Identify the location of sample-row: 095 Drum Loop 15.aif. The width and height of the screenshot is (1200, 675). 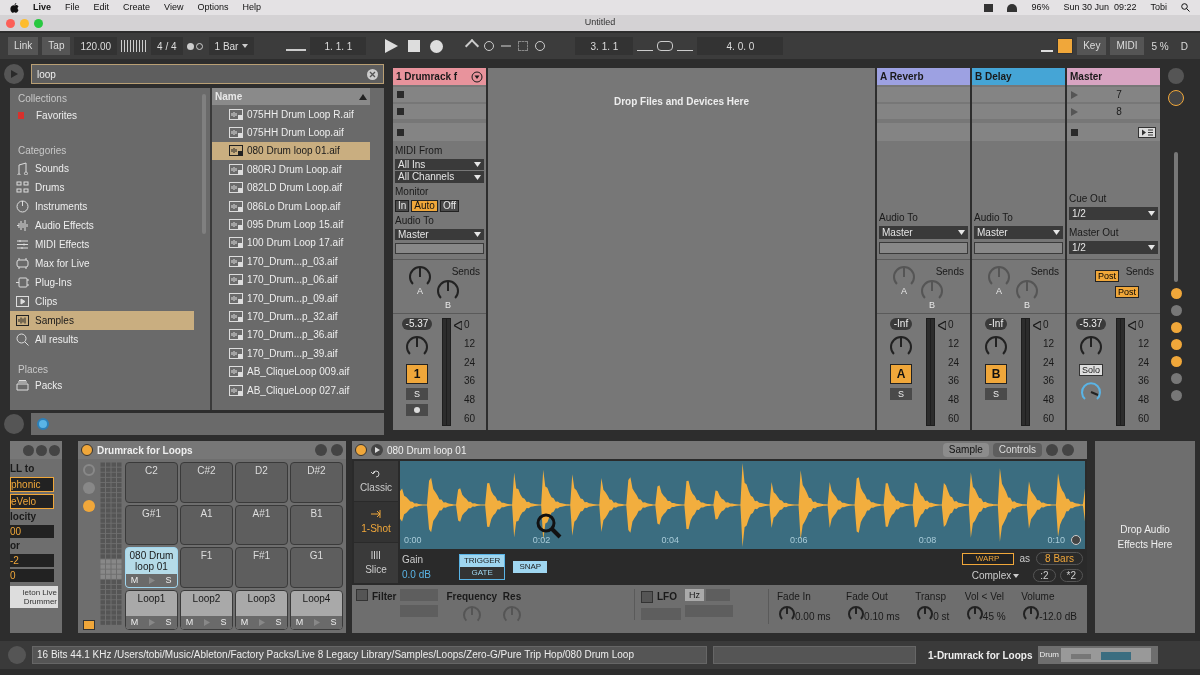
(291, 224).